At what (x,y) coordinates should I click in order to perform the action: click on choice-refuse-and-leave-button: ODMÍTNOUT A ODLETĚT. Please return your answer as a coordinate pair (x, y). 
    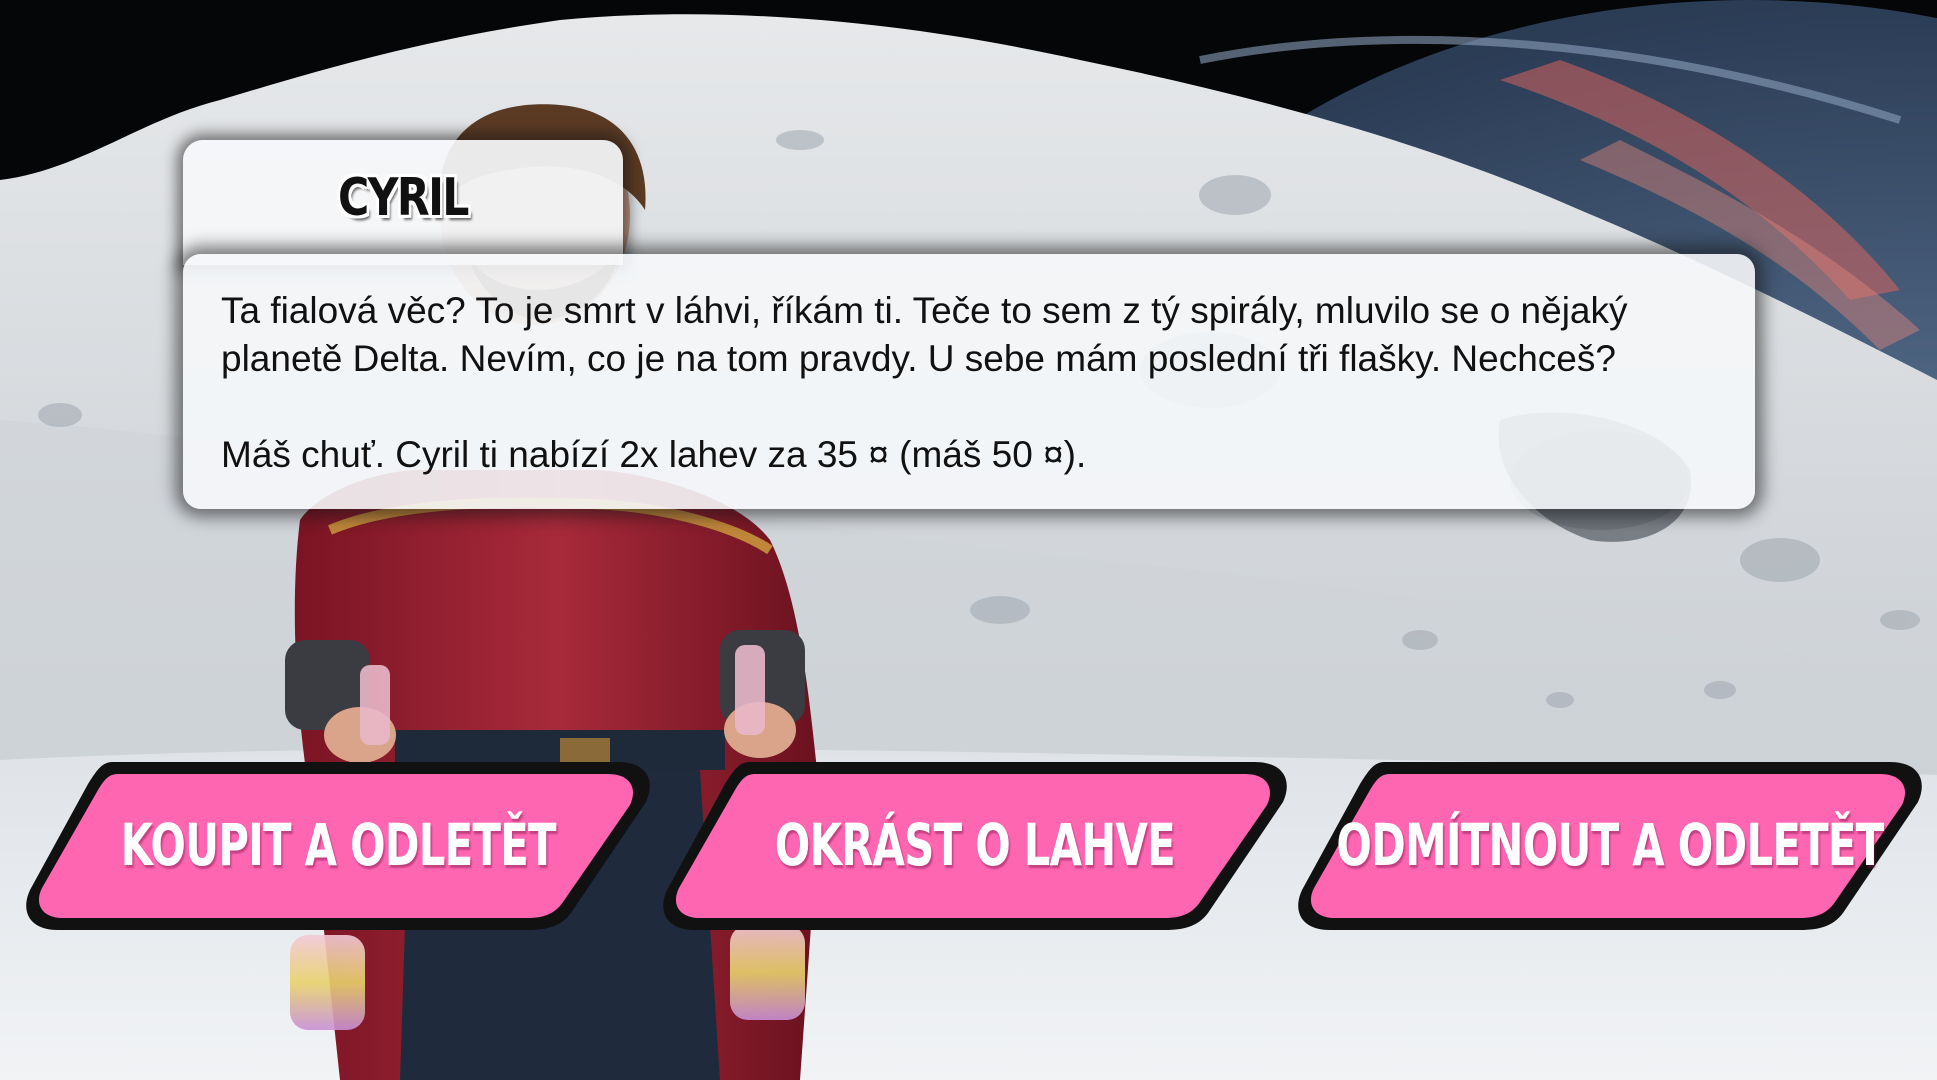
    Looking at the image, I should click on (1610, 845).